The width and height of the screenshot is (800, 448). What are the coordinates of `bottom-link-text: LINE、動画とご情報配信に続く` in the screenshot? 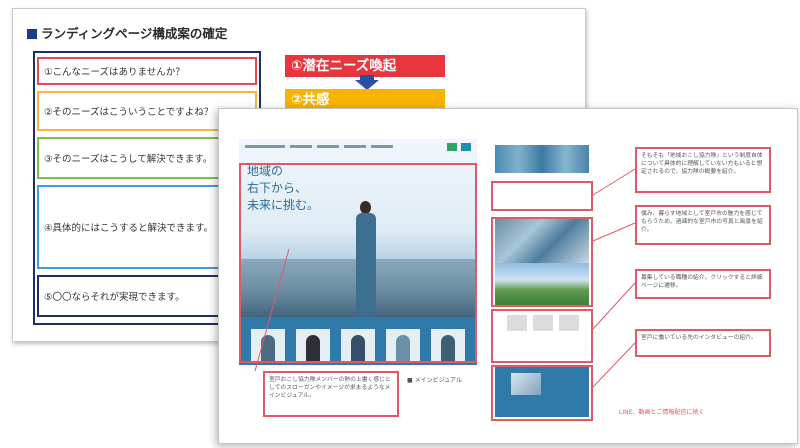 It's located at (662, 412).